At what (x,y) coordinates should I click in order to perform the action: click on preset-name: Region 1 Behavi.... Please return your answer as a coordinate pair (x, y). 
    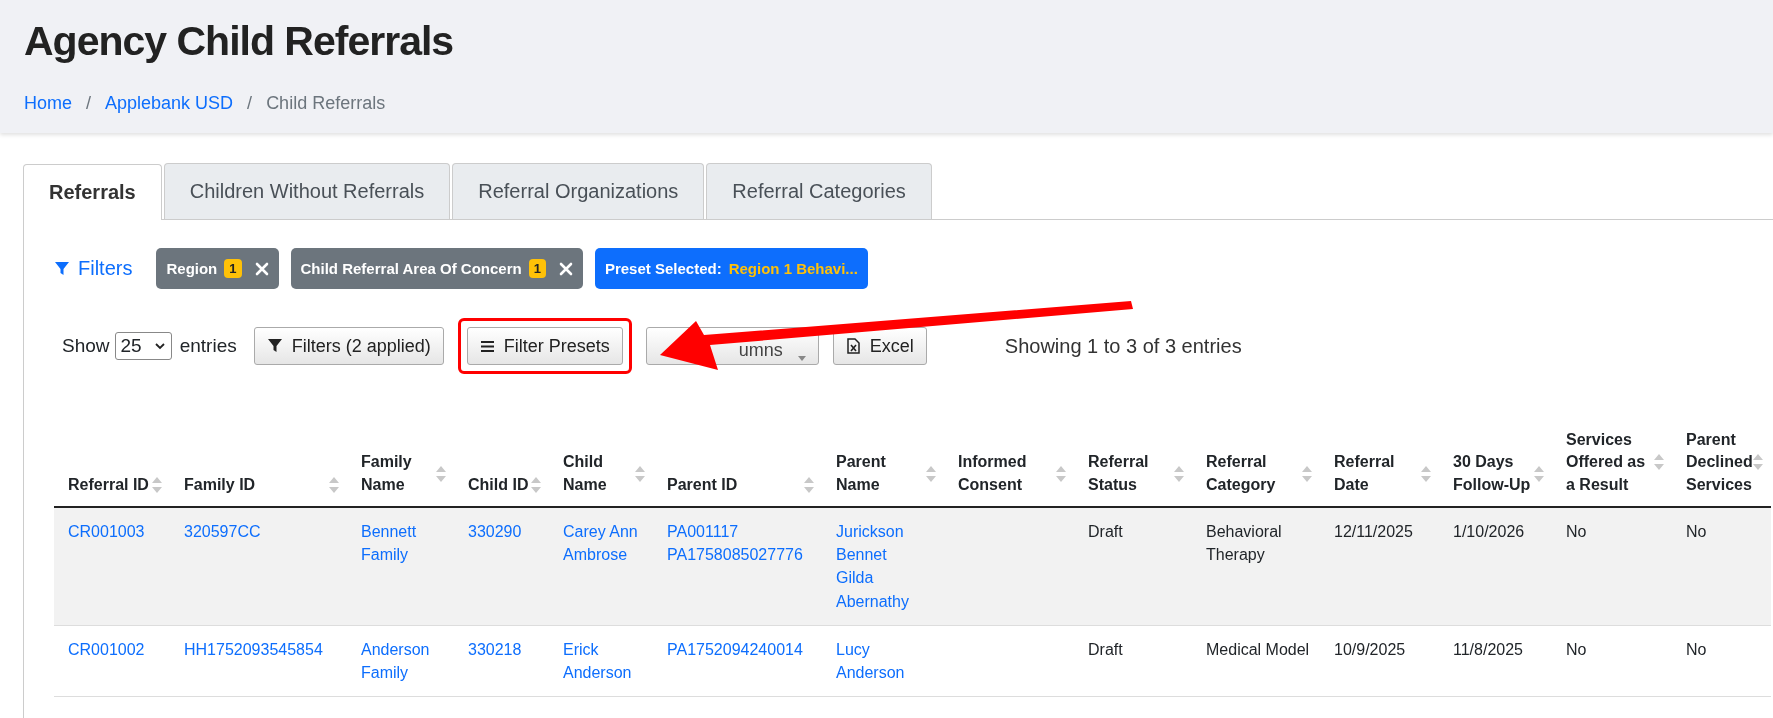
    Looking at the image, I should click on (793, 268).